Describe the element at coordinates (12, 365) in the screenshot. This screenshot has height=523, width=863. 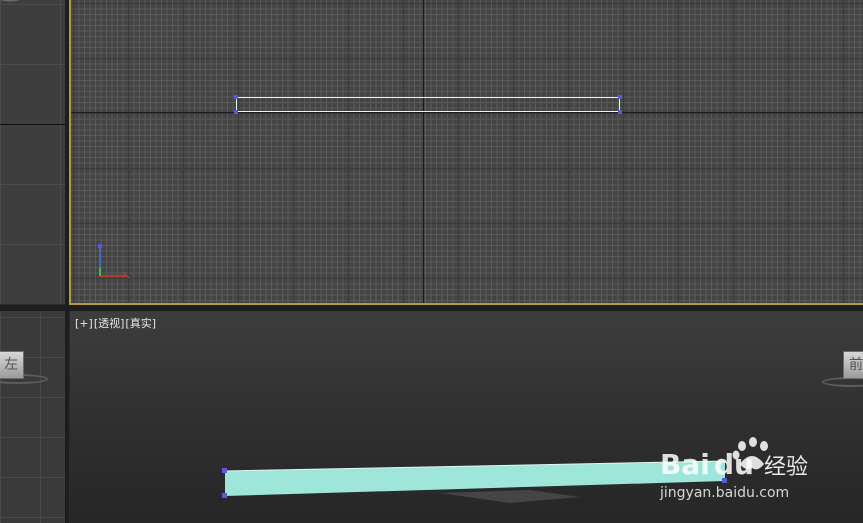
I see `viewcube-left-face: 左` at that location.